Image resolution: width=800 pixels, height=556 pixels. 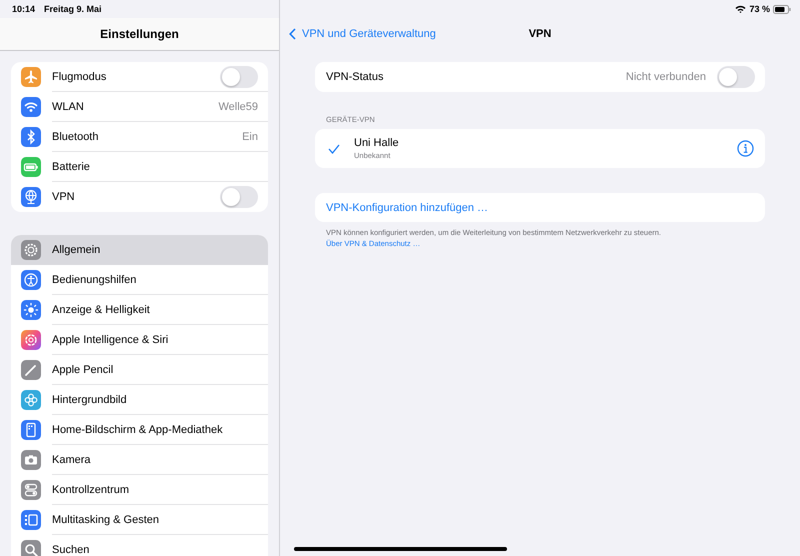 What do you see at coordinates (91, 490) in the screenshot?
I see `row-label: Kontrollzentrum` at bounding box center [91, 490].